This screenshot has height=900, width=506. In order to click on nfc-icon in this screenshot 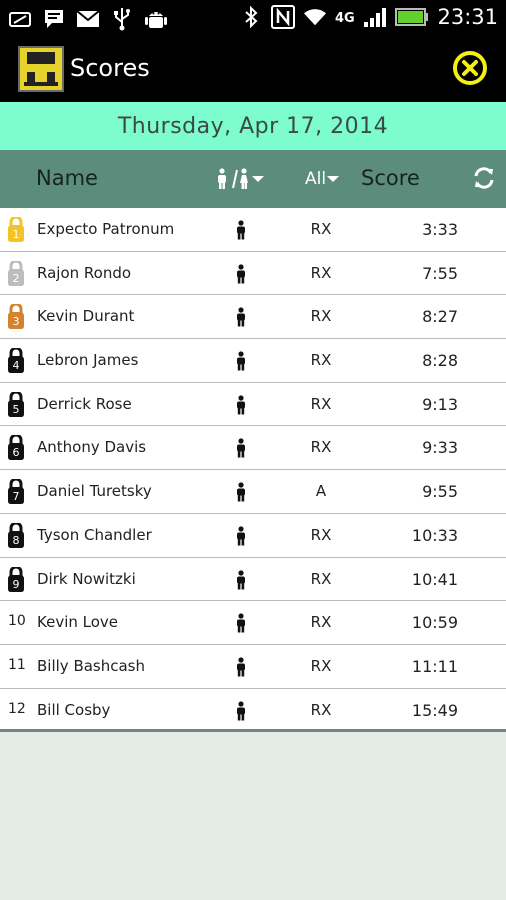, I will do `click(283, 17)`.